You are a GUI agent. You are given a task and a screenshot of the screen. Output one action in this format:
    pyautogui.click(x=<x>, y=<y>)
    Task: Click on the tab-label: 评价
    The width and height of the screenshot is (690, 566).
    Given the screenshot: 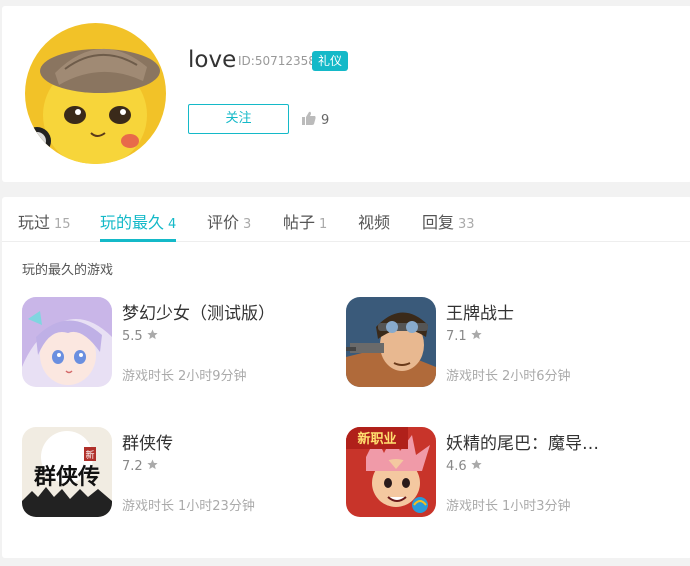 What is the action you would take?
    pyautogui.click(x=223, y=222)
    